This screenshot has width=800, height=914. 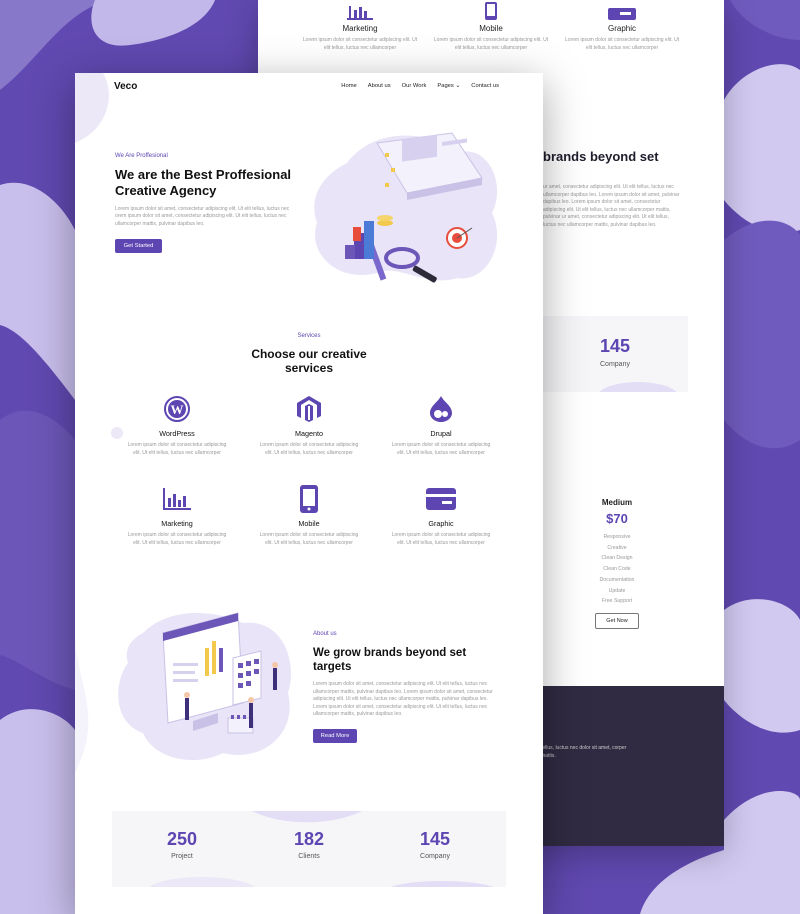 I want to click on pricing-feature: Responsive, so click(x=617, y=537).